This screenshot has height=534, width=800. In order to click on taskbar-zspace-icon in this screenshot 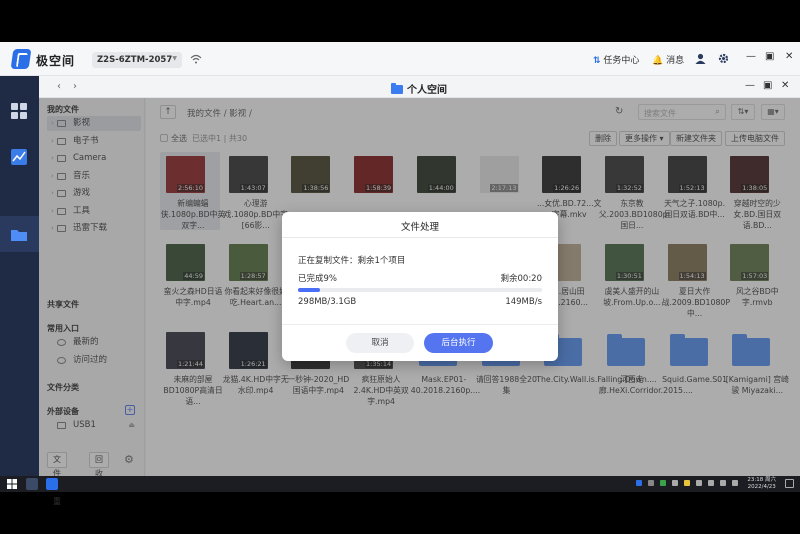, I will do `click(52, 484)`.